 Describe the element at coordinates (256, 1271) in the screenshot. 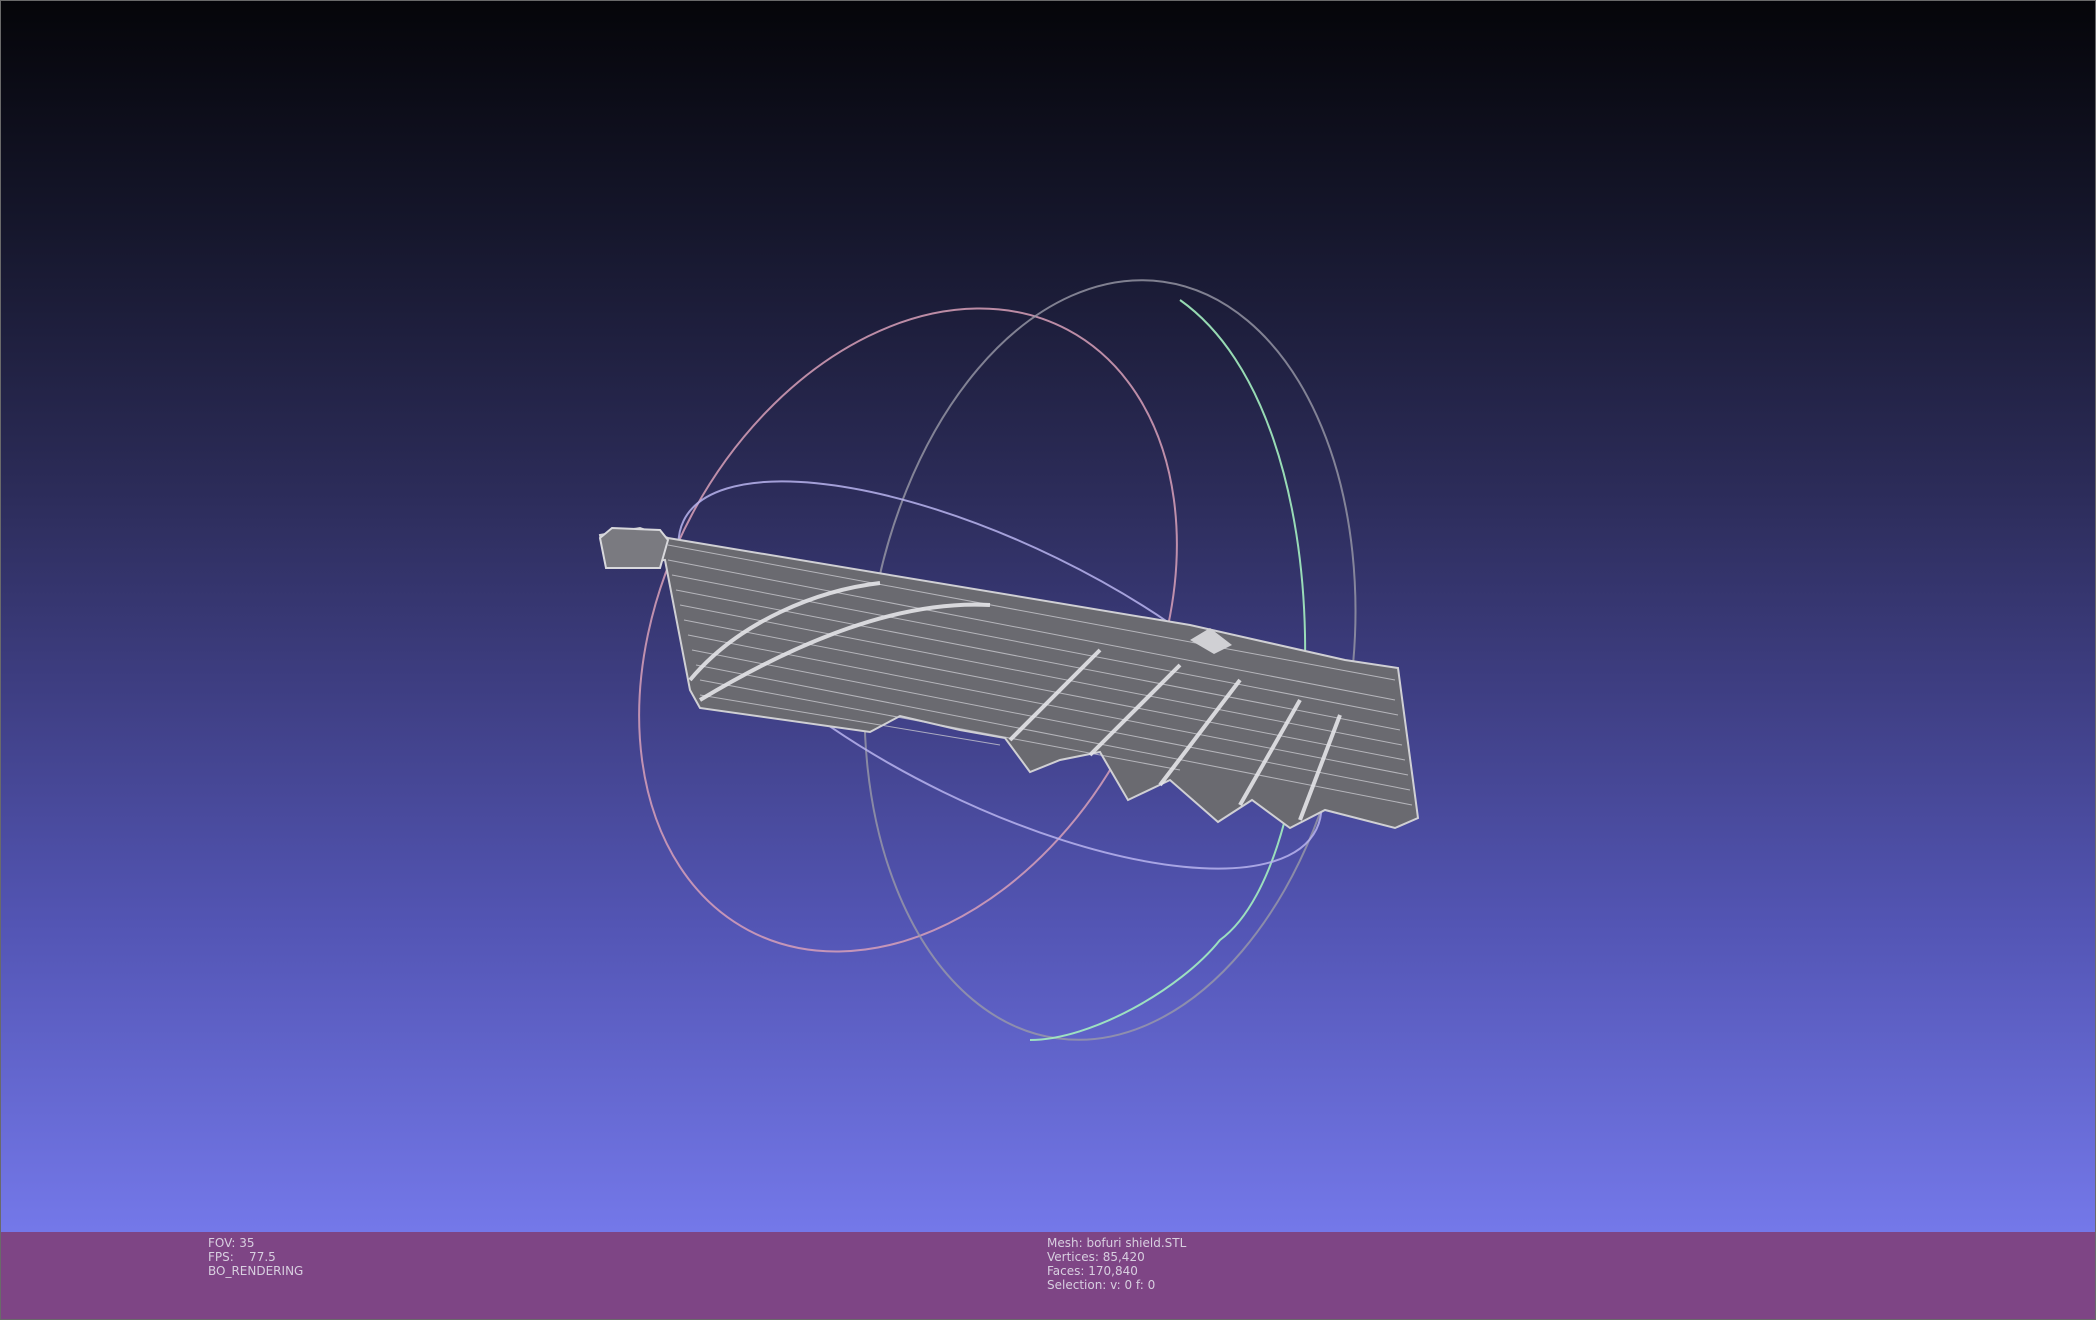

I see `render-mode-label: BO_RENDERING` at that location.